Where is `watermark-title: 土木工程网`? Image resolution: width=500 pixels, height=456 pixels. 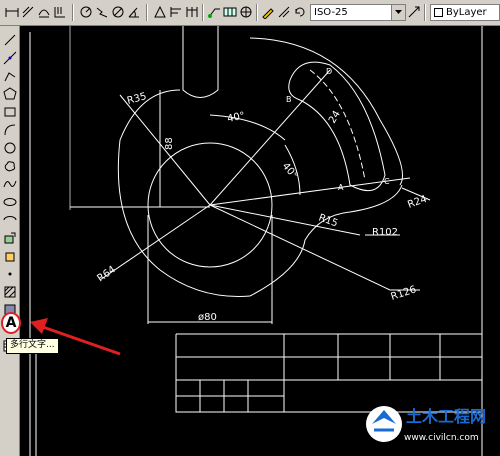
watermark-title: 土木工程网 is located at coordinates (446, 416).